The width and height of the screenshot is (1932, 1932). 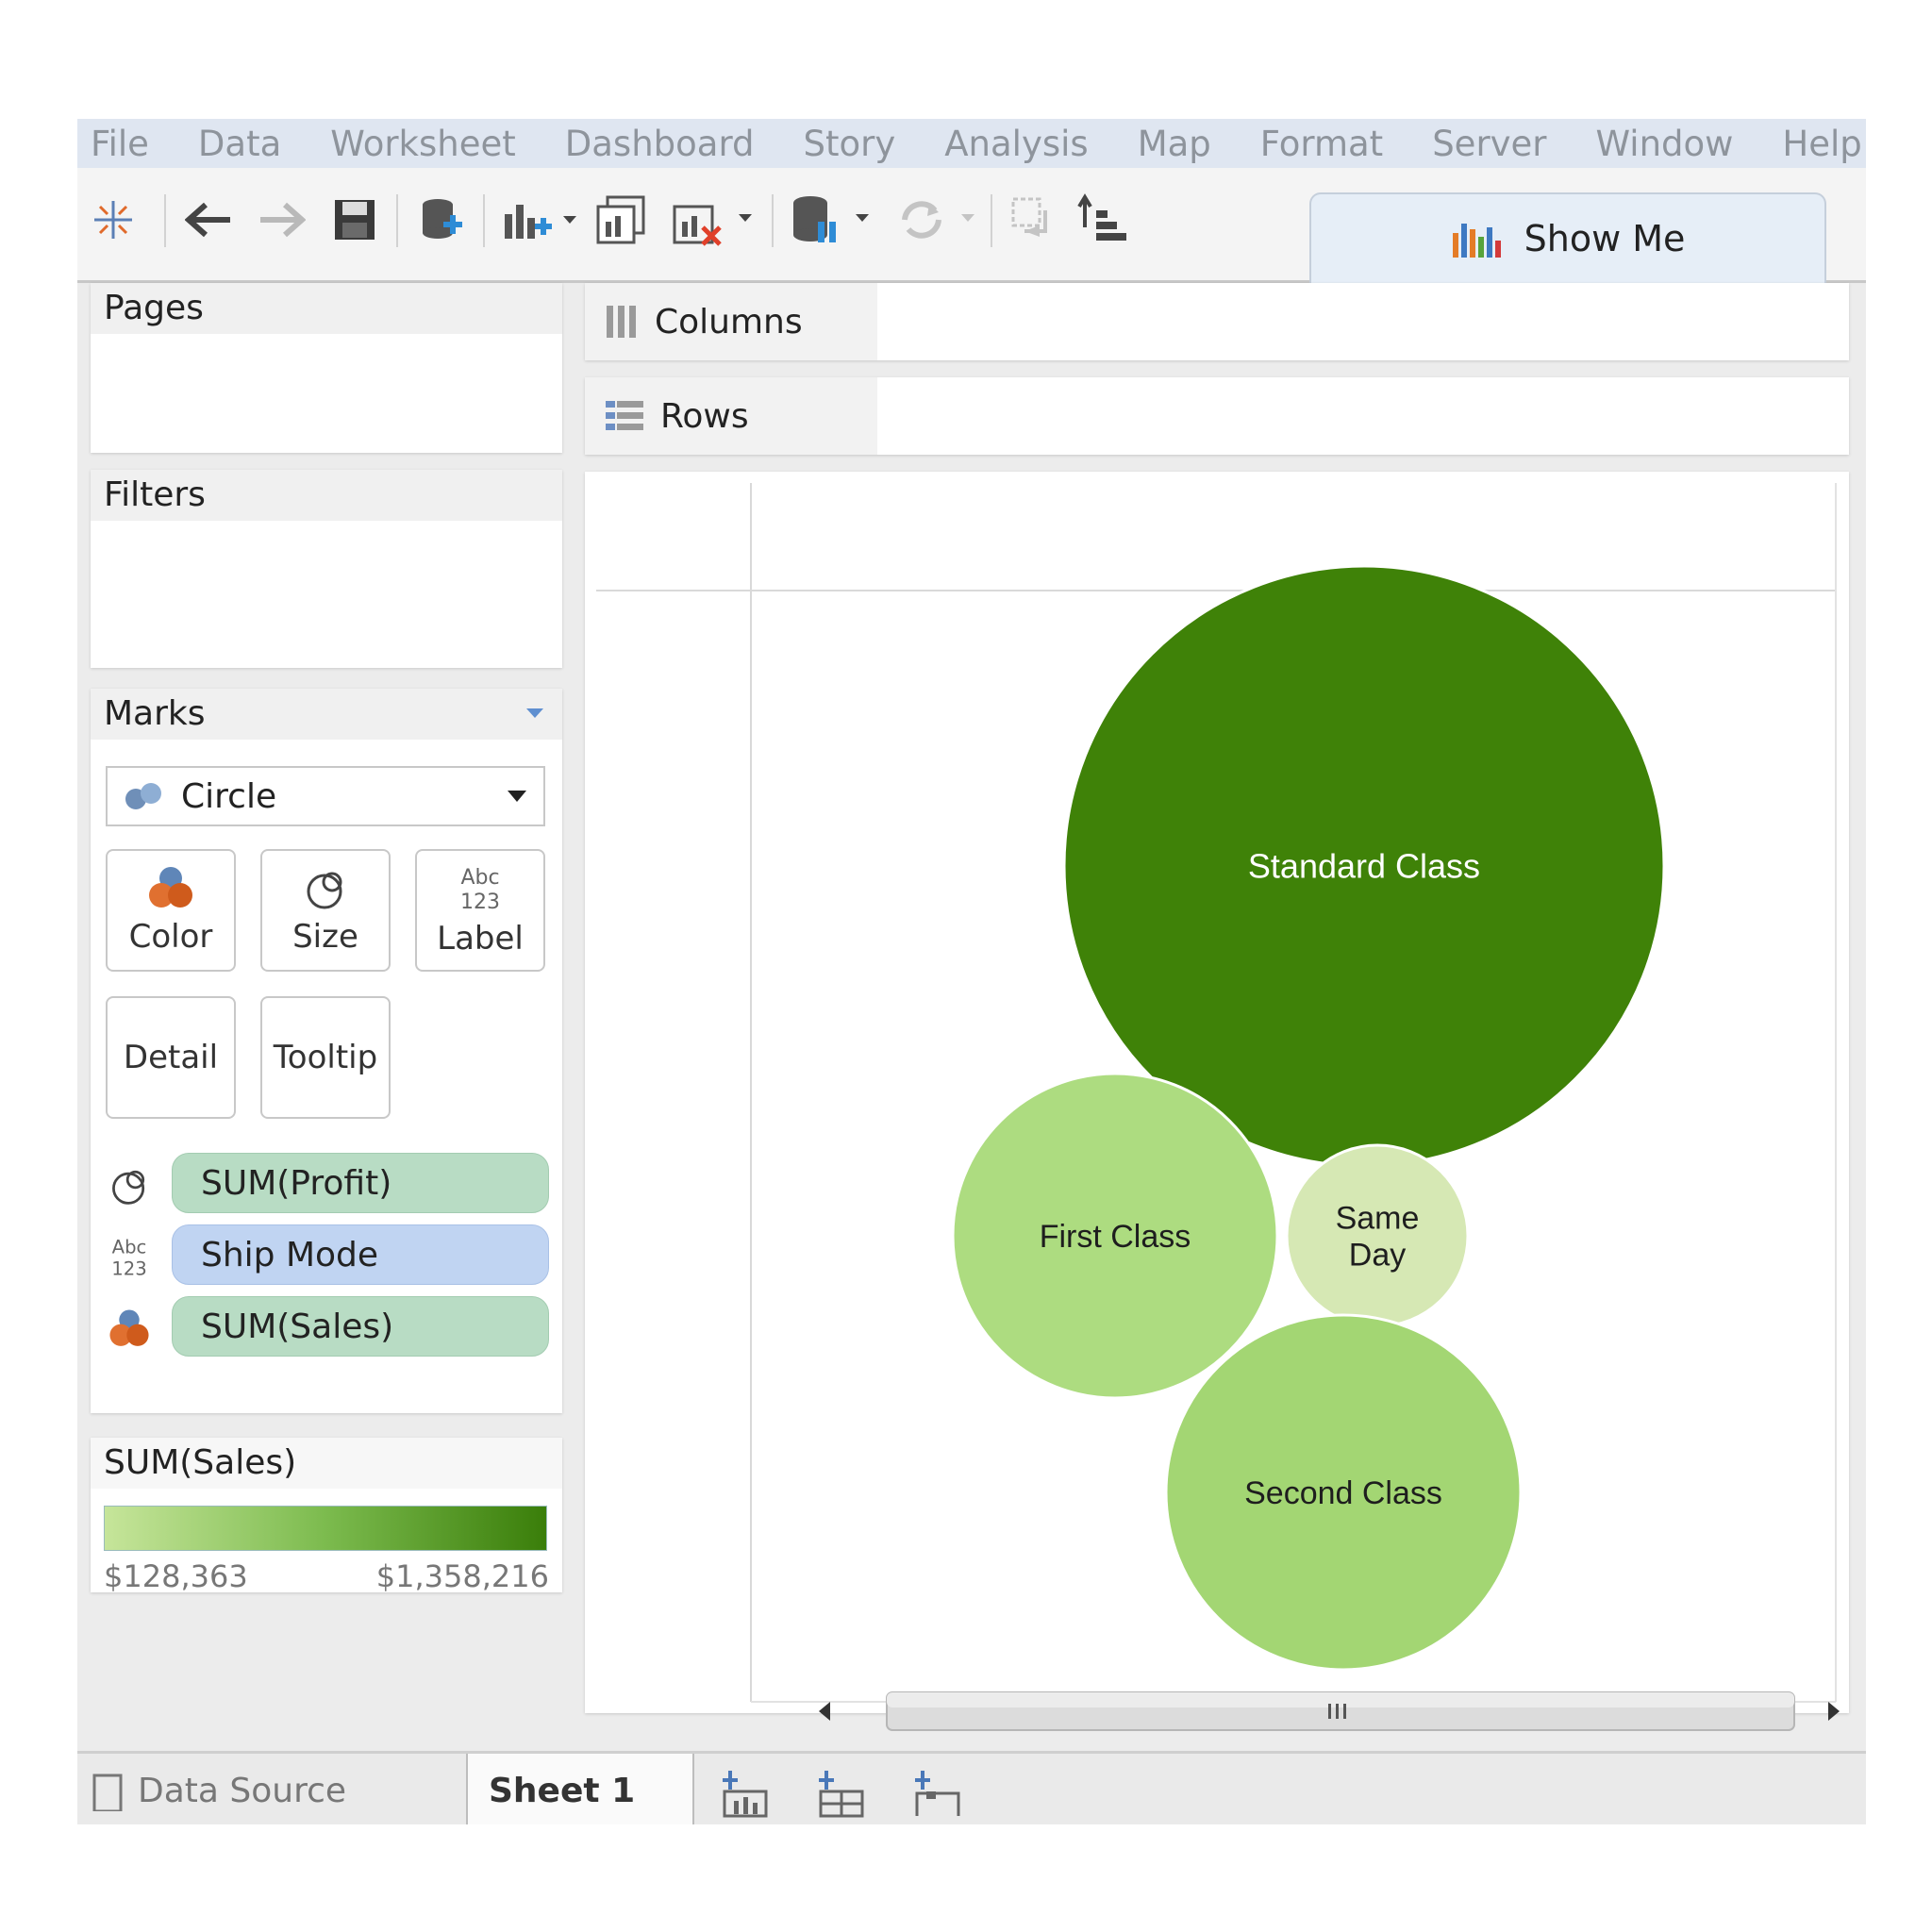 What do you see at coordinates (1034, 220) in the screenshot?
I see `swap-rows-columns-icon` at bounding box center [1034, 220].